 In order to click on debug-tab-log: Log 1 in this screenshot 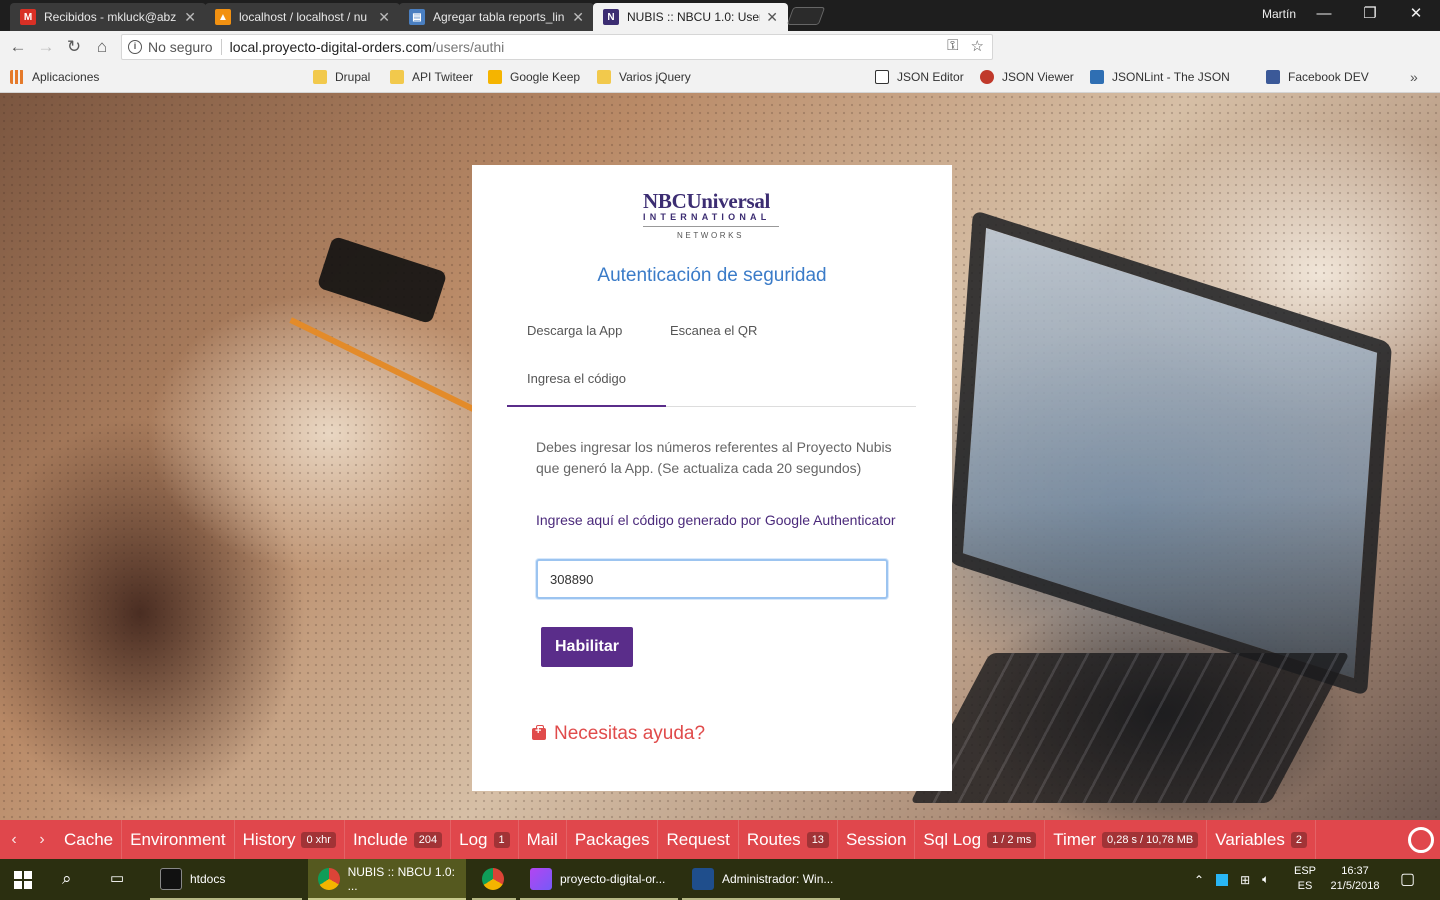, I will do `click(485, 839)`.